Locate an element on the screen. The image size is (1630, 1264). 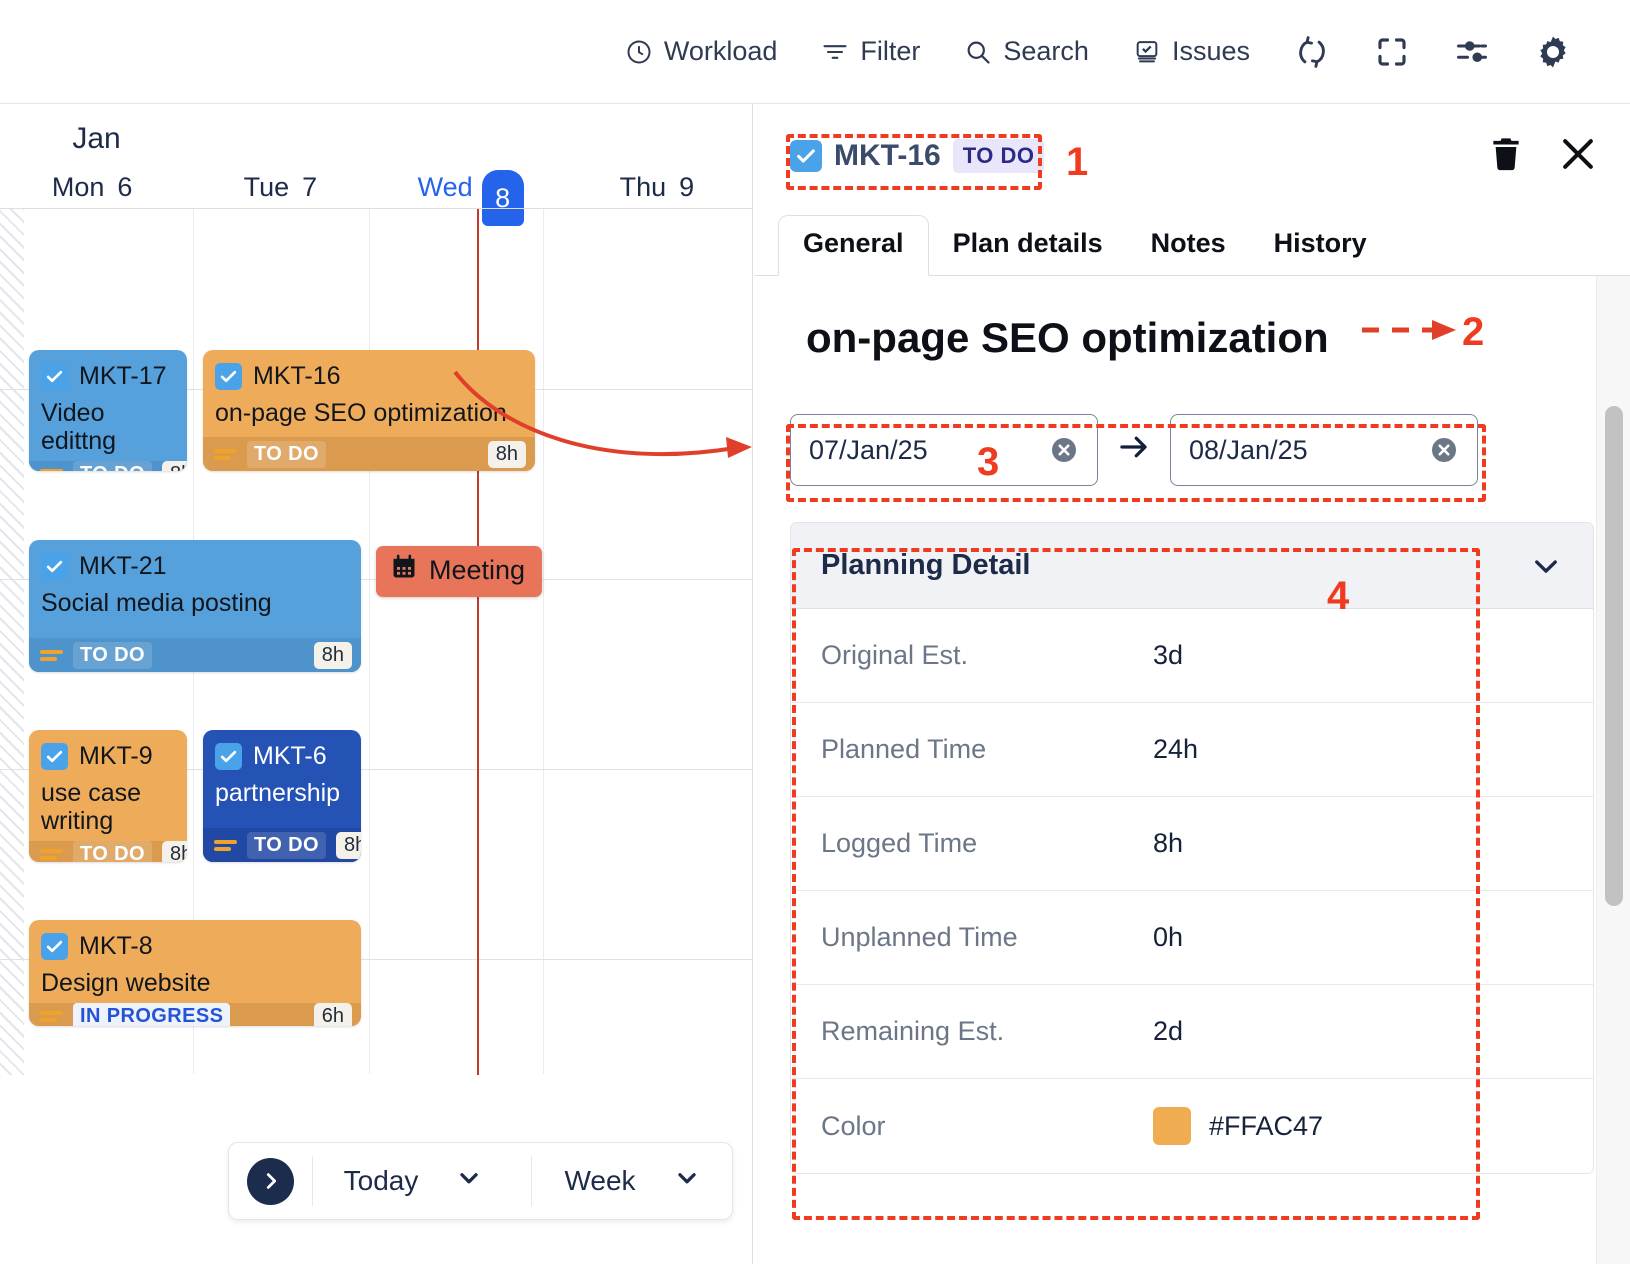
card-key-row: MKT-6 is located at coordinates (282, 756).